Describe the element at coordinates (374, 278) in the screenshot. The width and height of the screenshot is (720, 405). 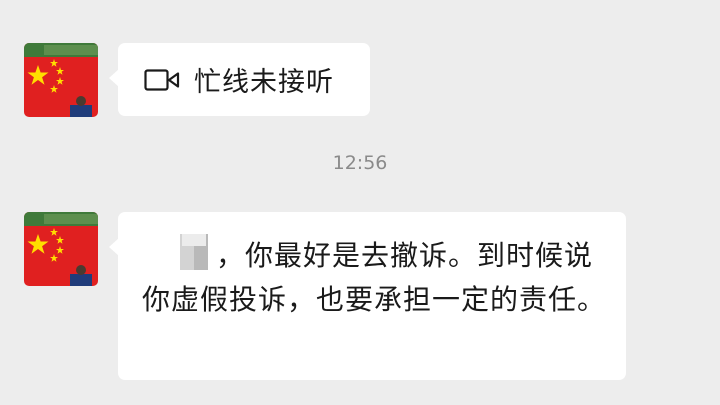
I see `message-text-container: ，你最好是去撤诉。到时候说你虚假投诉，也要承担一定的责任。` at that location.